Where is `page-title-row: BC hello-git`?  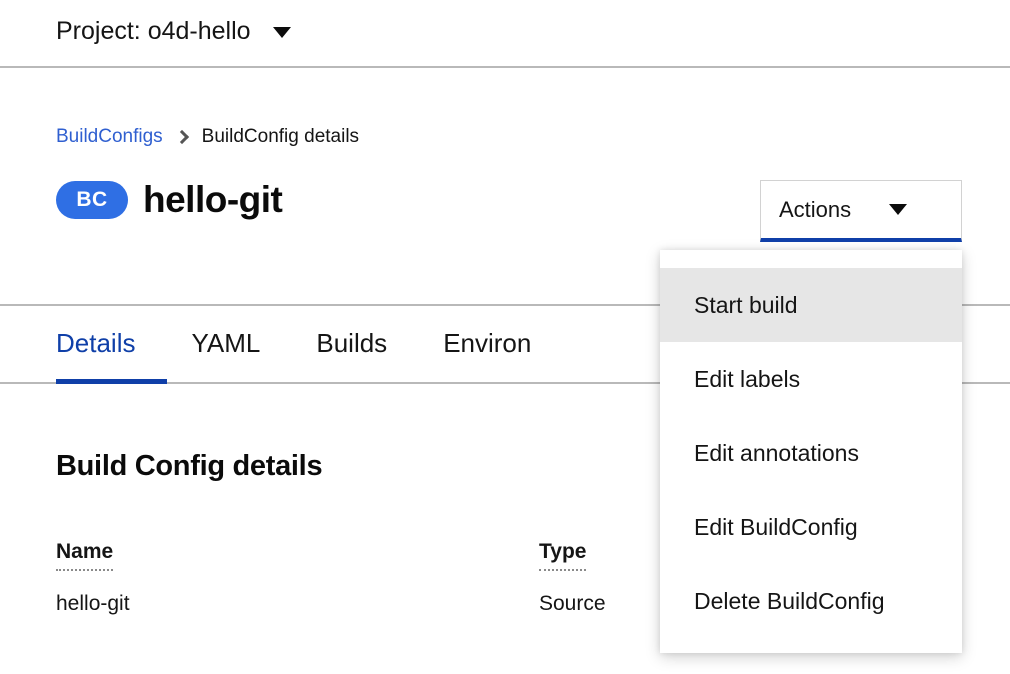 page-title-row: BC hello-git is located at coordinates (169, 200).